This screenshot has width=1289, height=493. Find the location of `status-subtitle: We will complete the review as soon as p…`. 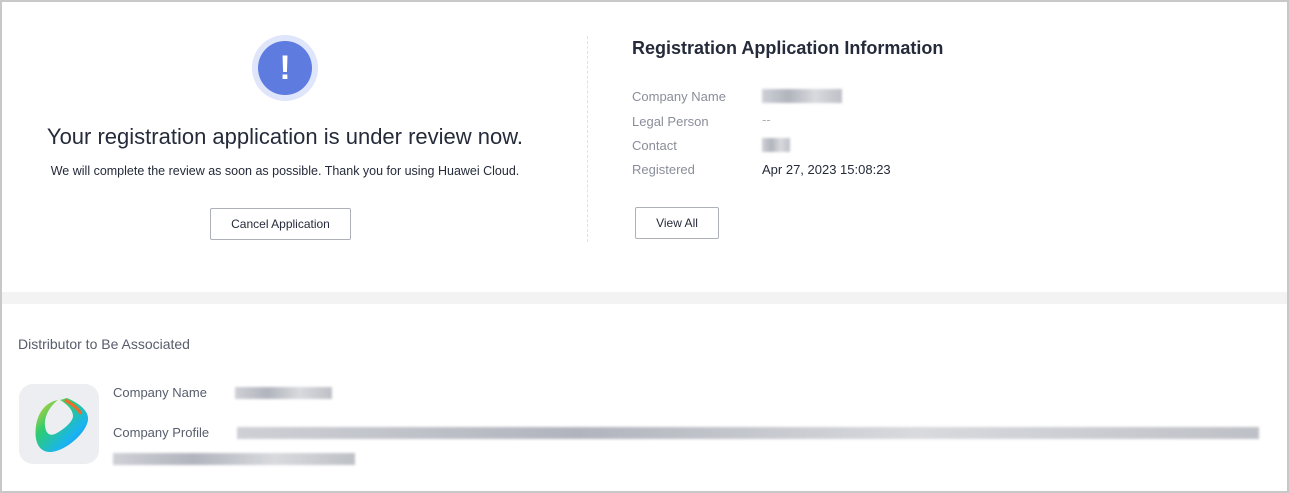

status-subtitle: We will complete the review as soon as p… is located at coordinates (285, 171).